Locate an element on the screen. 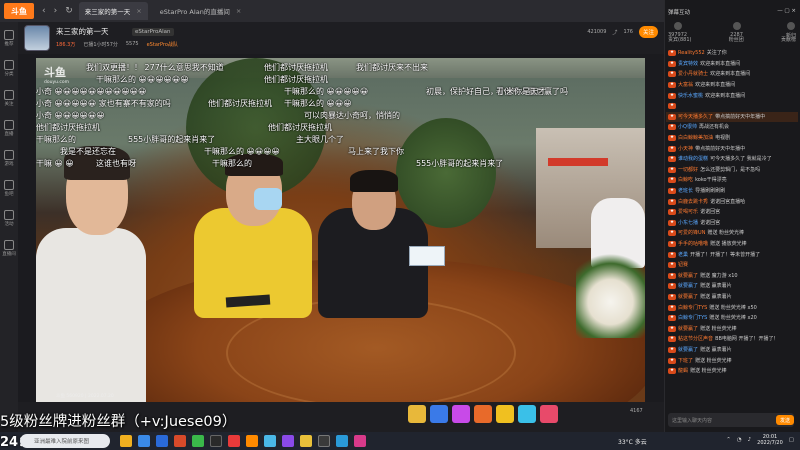  chat-message: ★ 手手的咕噜噜 赠送 播放荧光棒 is located at coordinates (732, 244).